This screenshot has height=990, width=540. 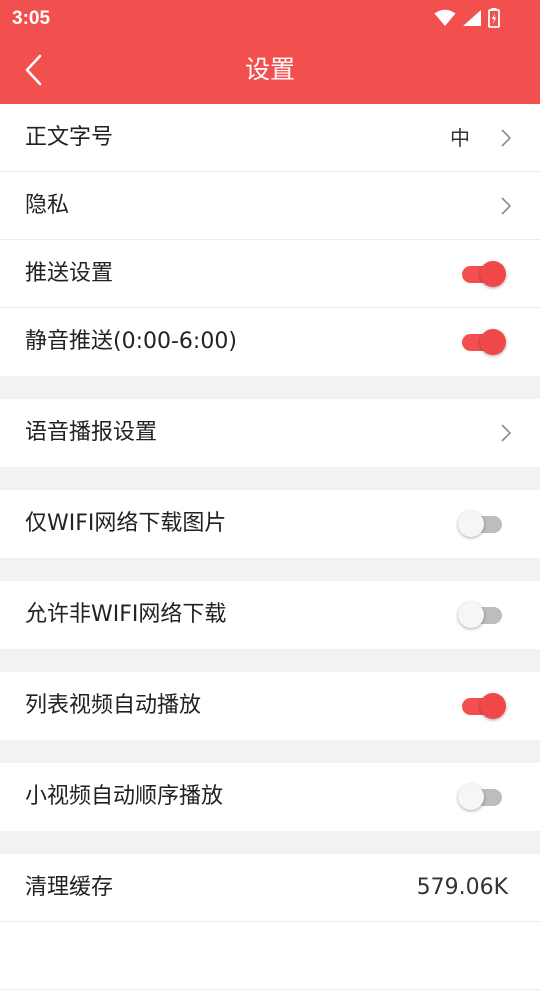 What do you see at coordinates (69, 273) in the screenshot?
I see `setting-label: 推送设置` at bounding box center [69, 273].